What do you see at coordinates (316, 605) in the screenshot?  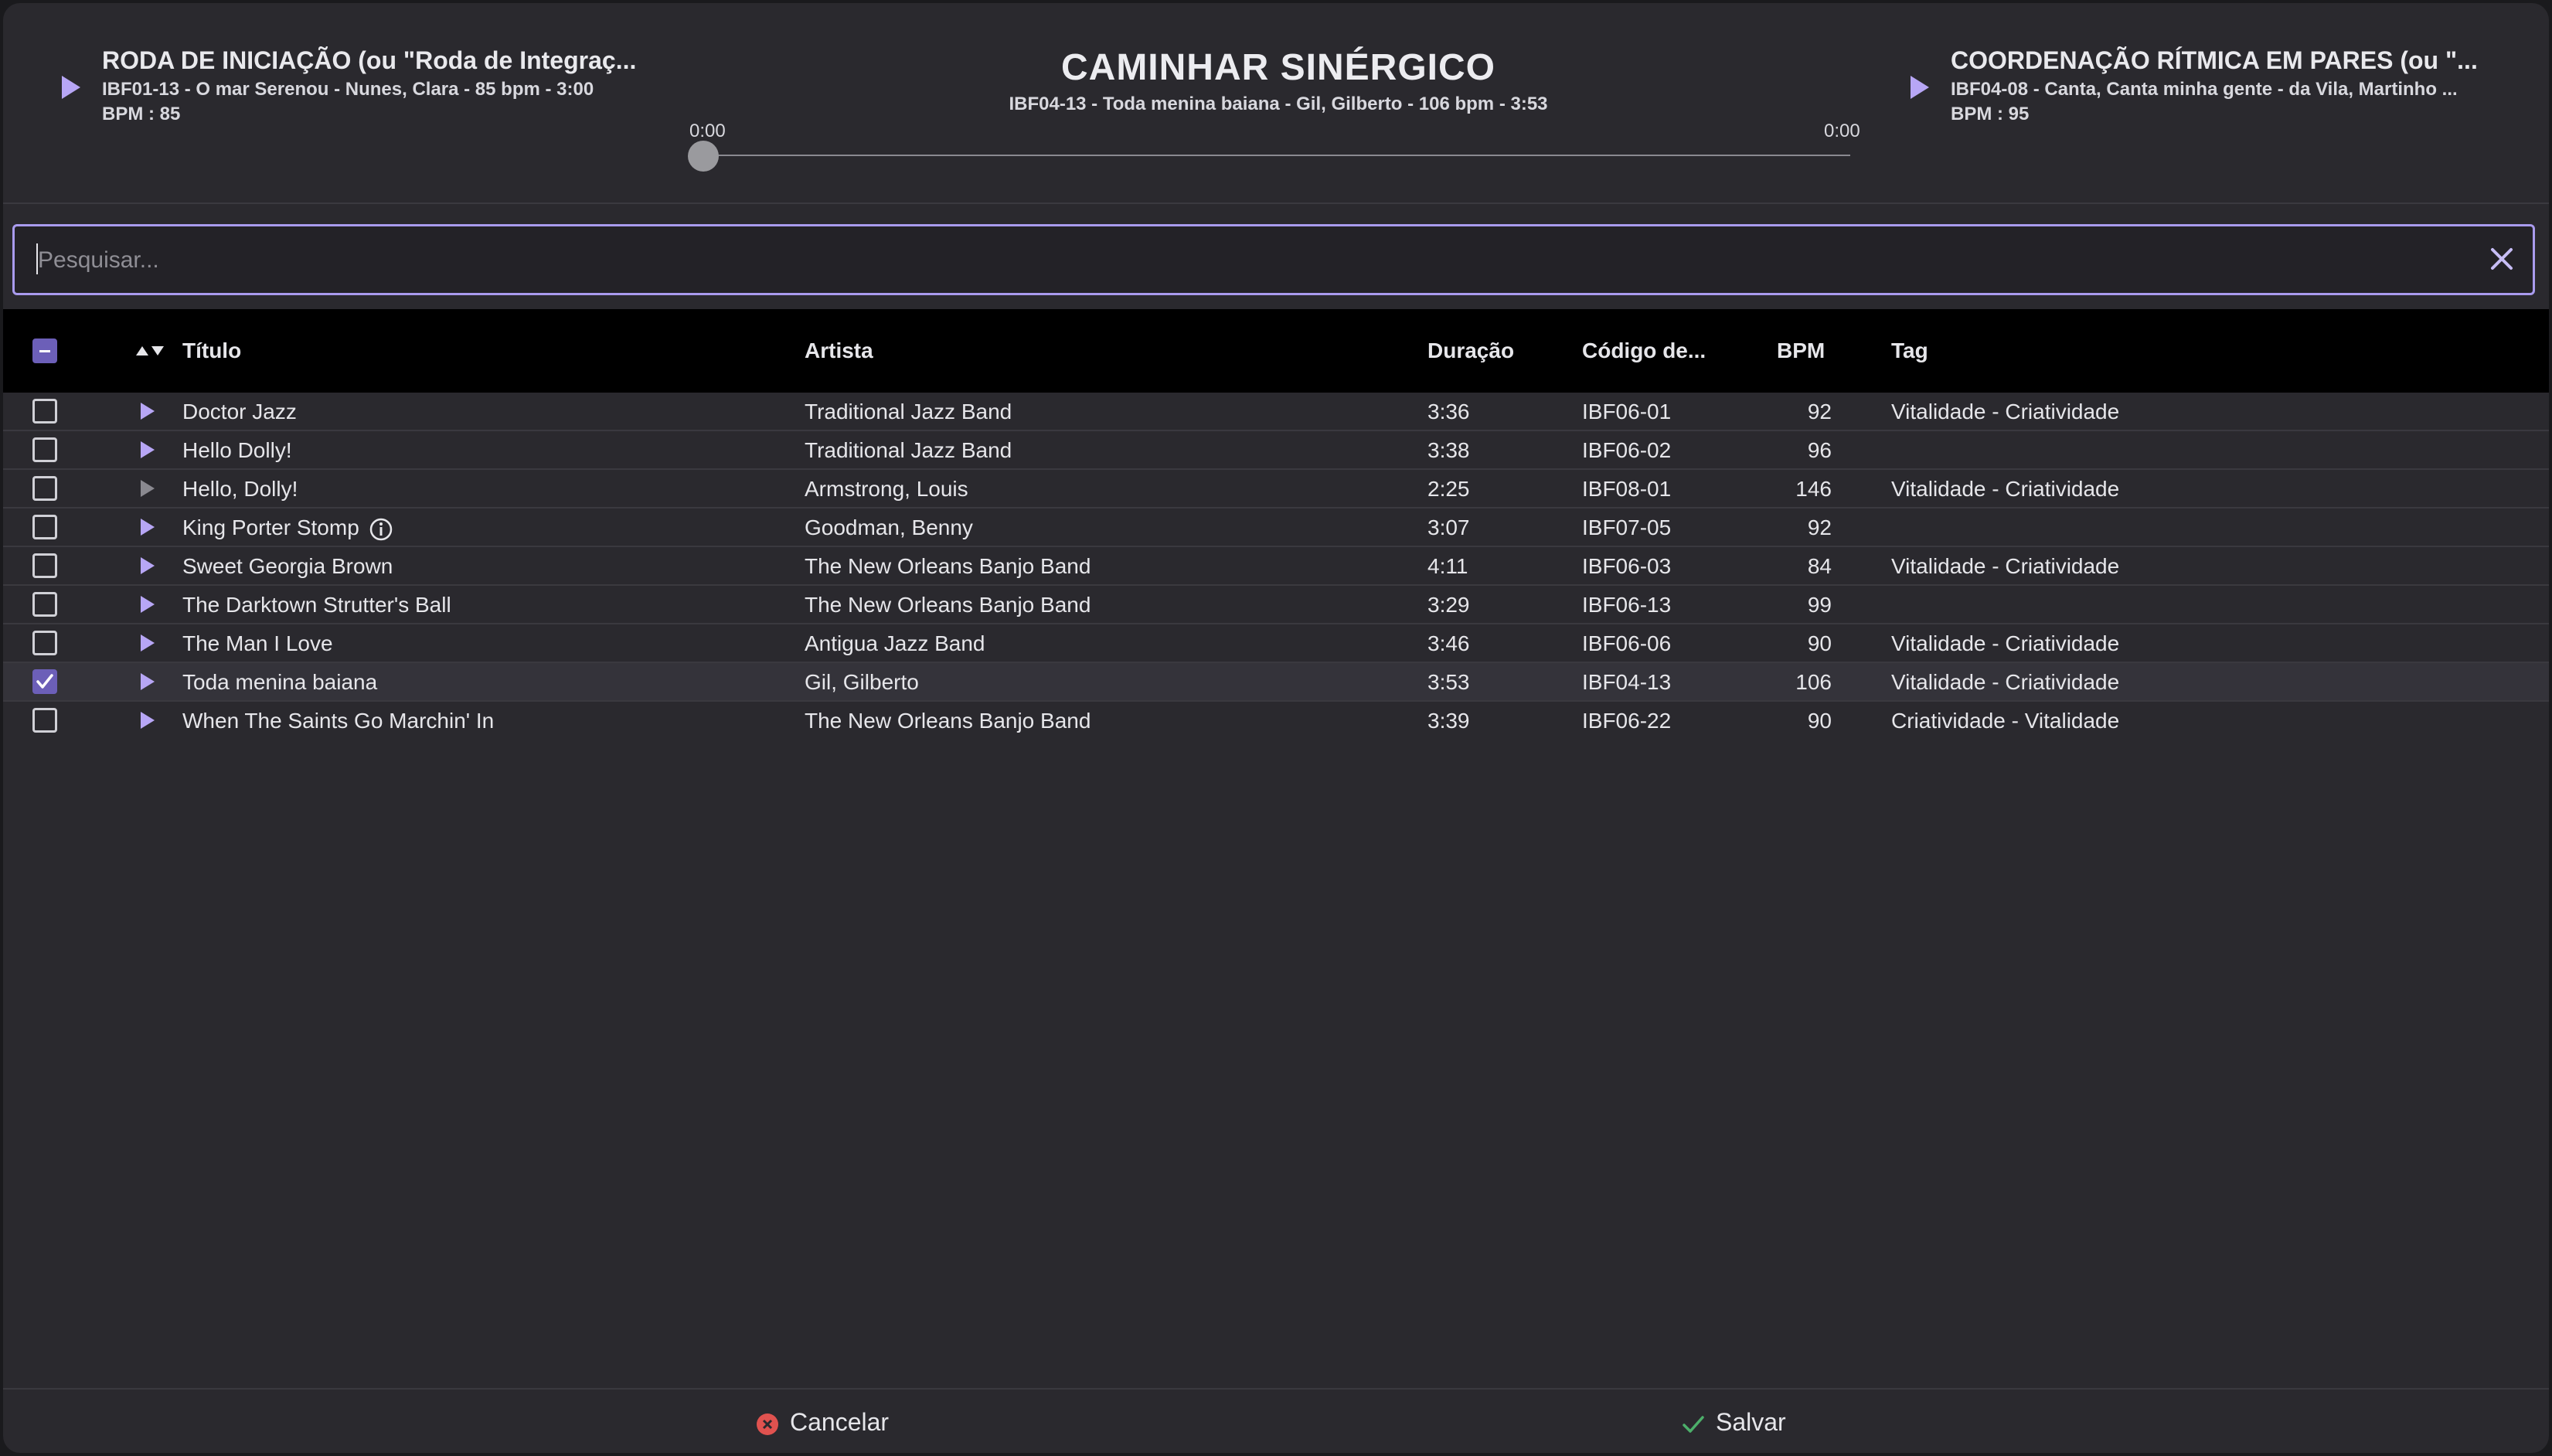 I see `track-title: The Darktown Strutter's Ball` at bounding box center [316, 605].